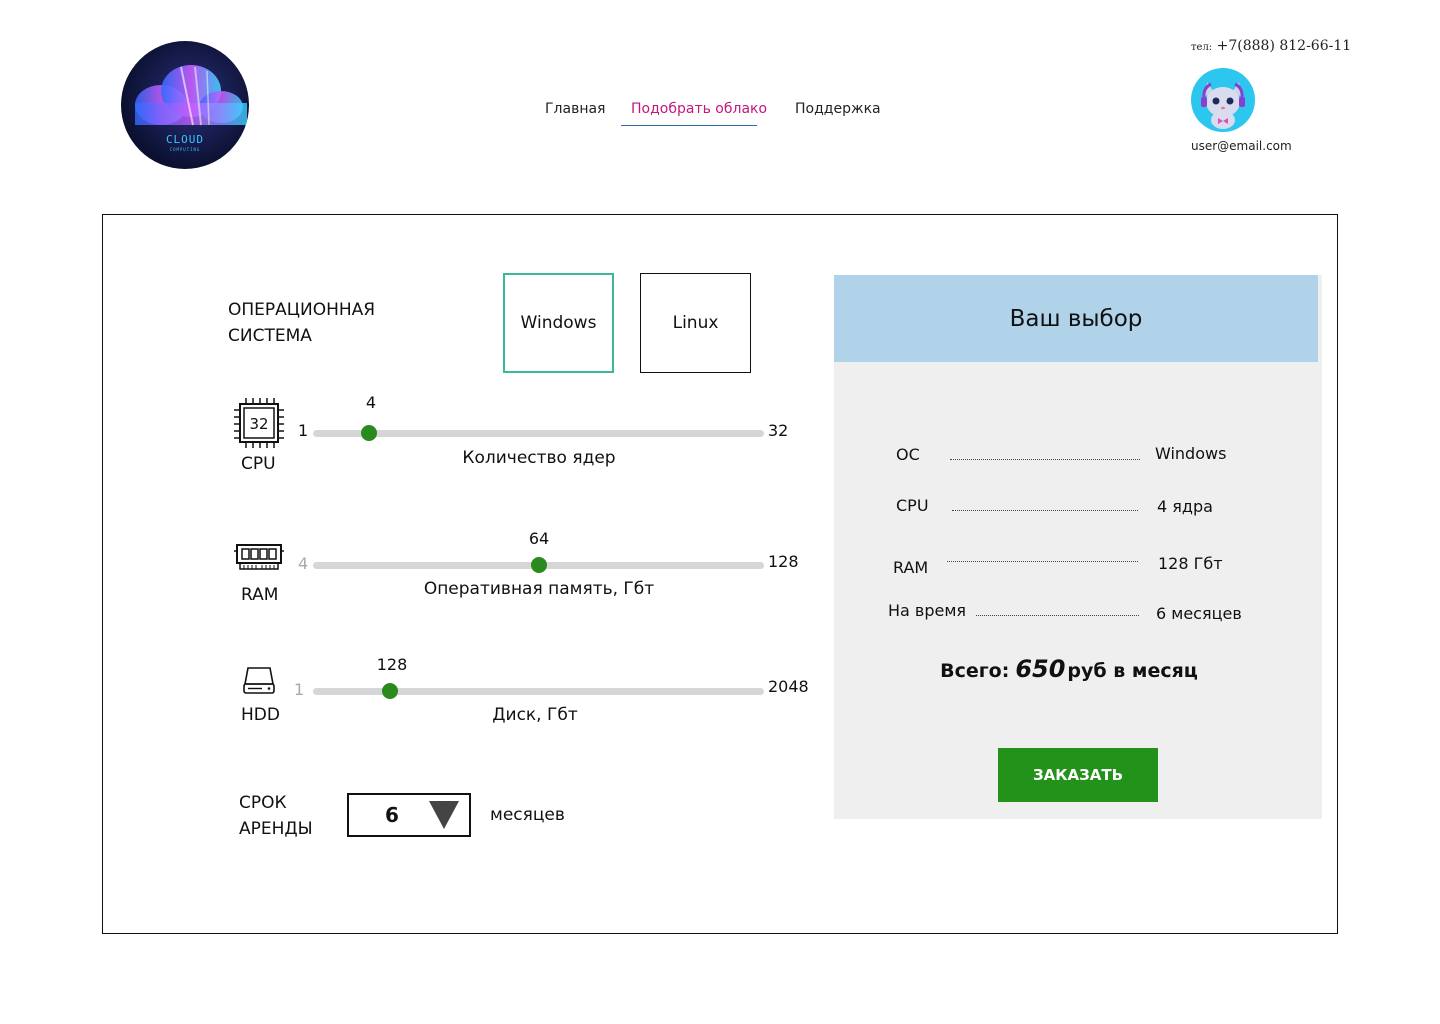  What do you see at coordinates (911, 567) in the screenshot?
I see `summary-key-ram: RAM` at bounding box center [911, 567].